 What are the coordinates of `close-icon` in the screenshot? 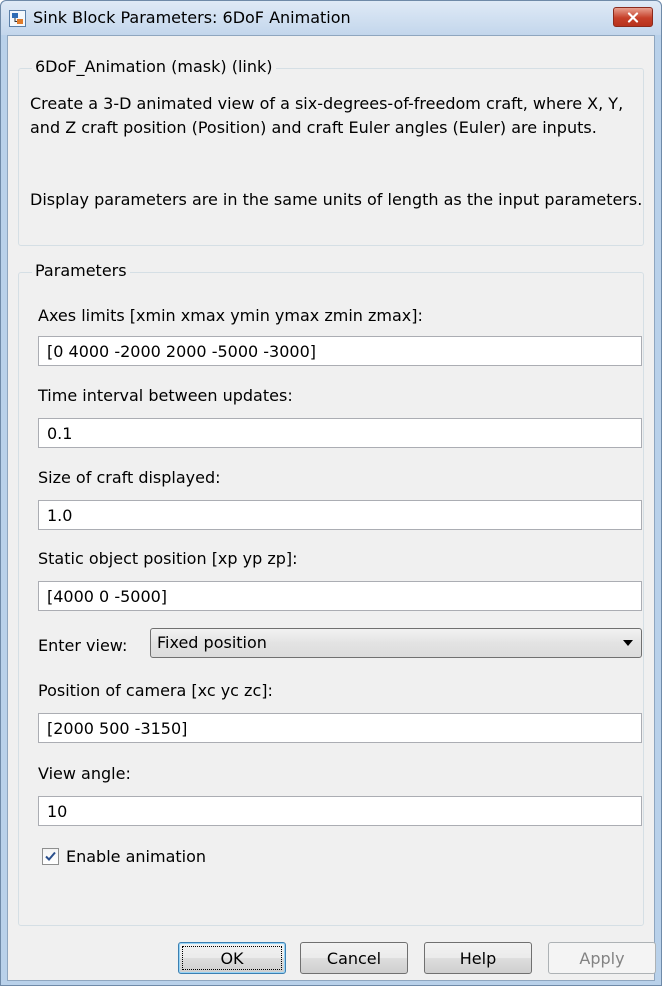 It's located at (633, 17).